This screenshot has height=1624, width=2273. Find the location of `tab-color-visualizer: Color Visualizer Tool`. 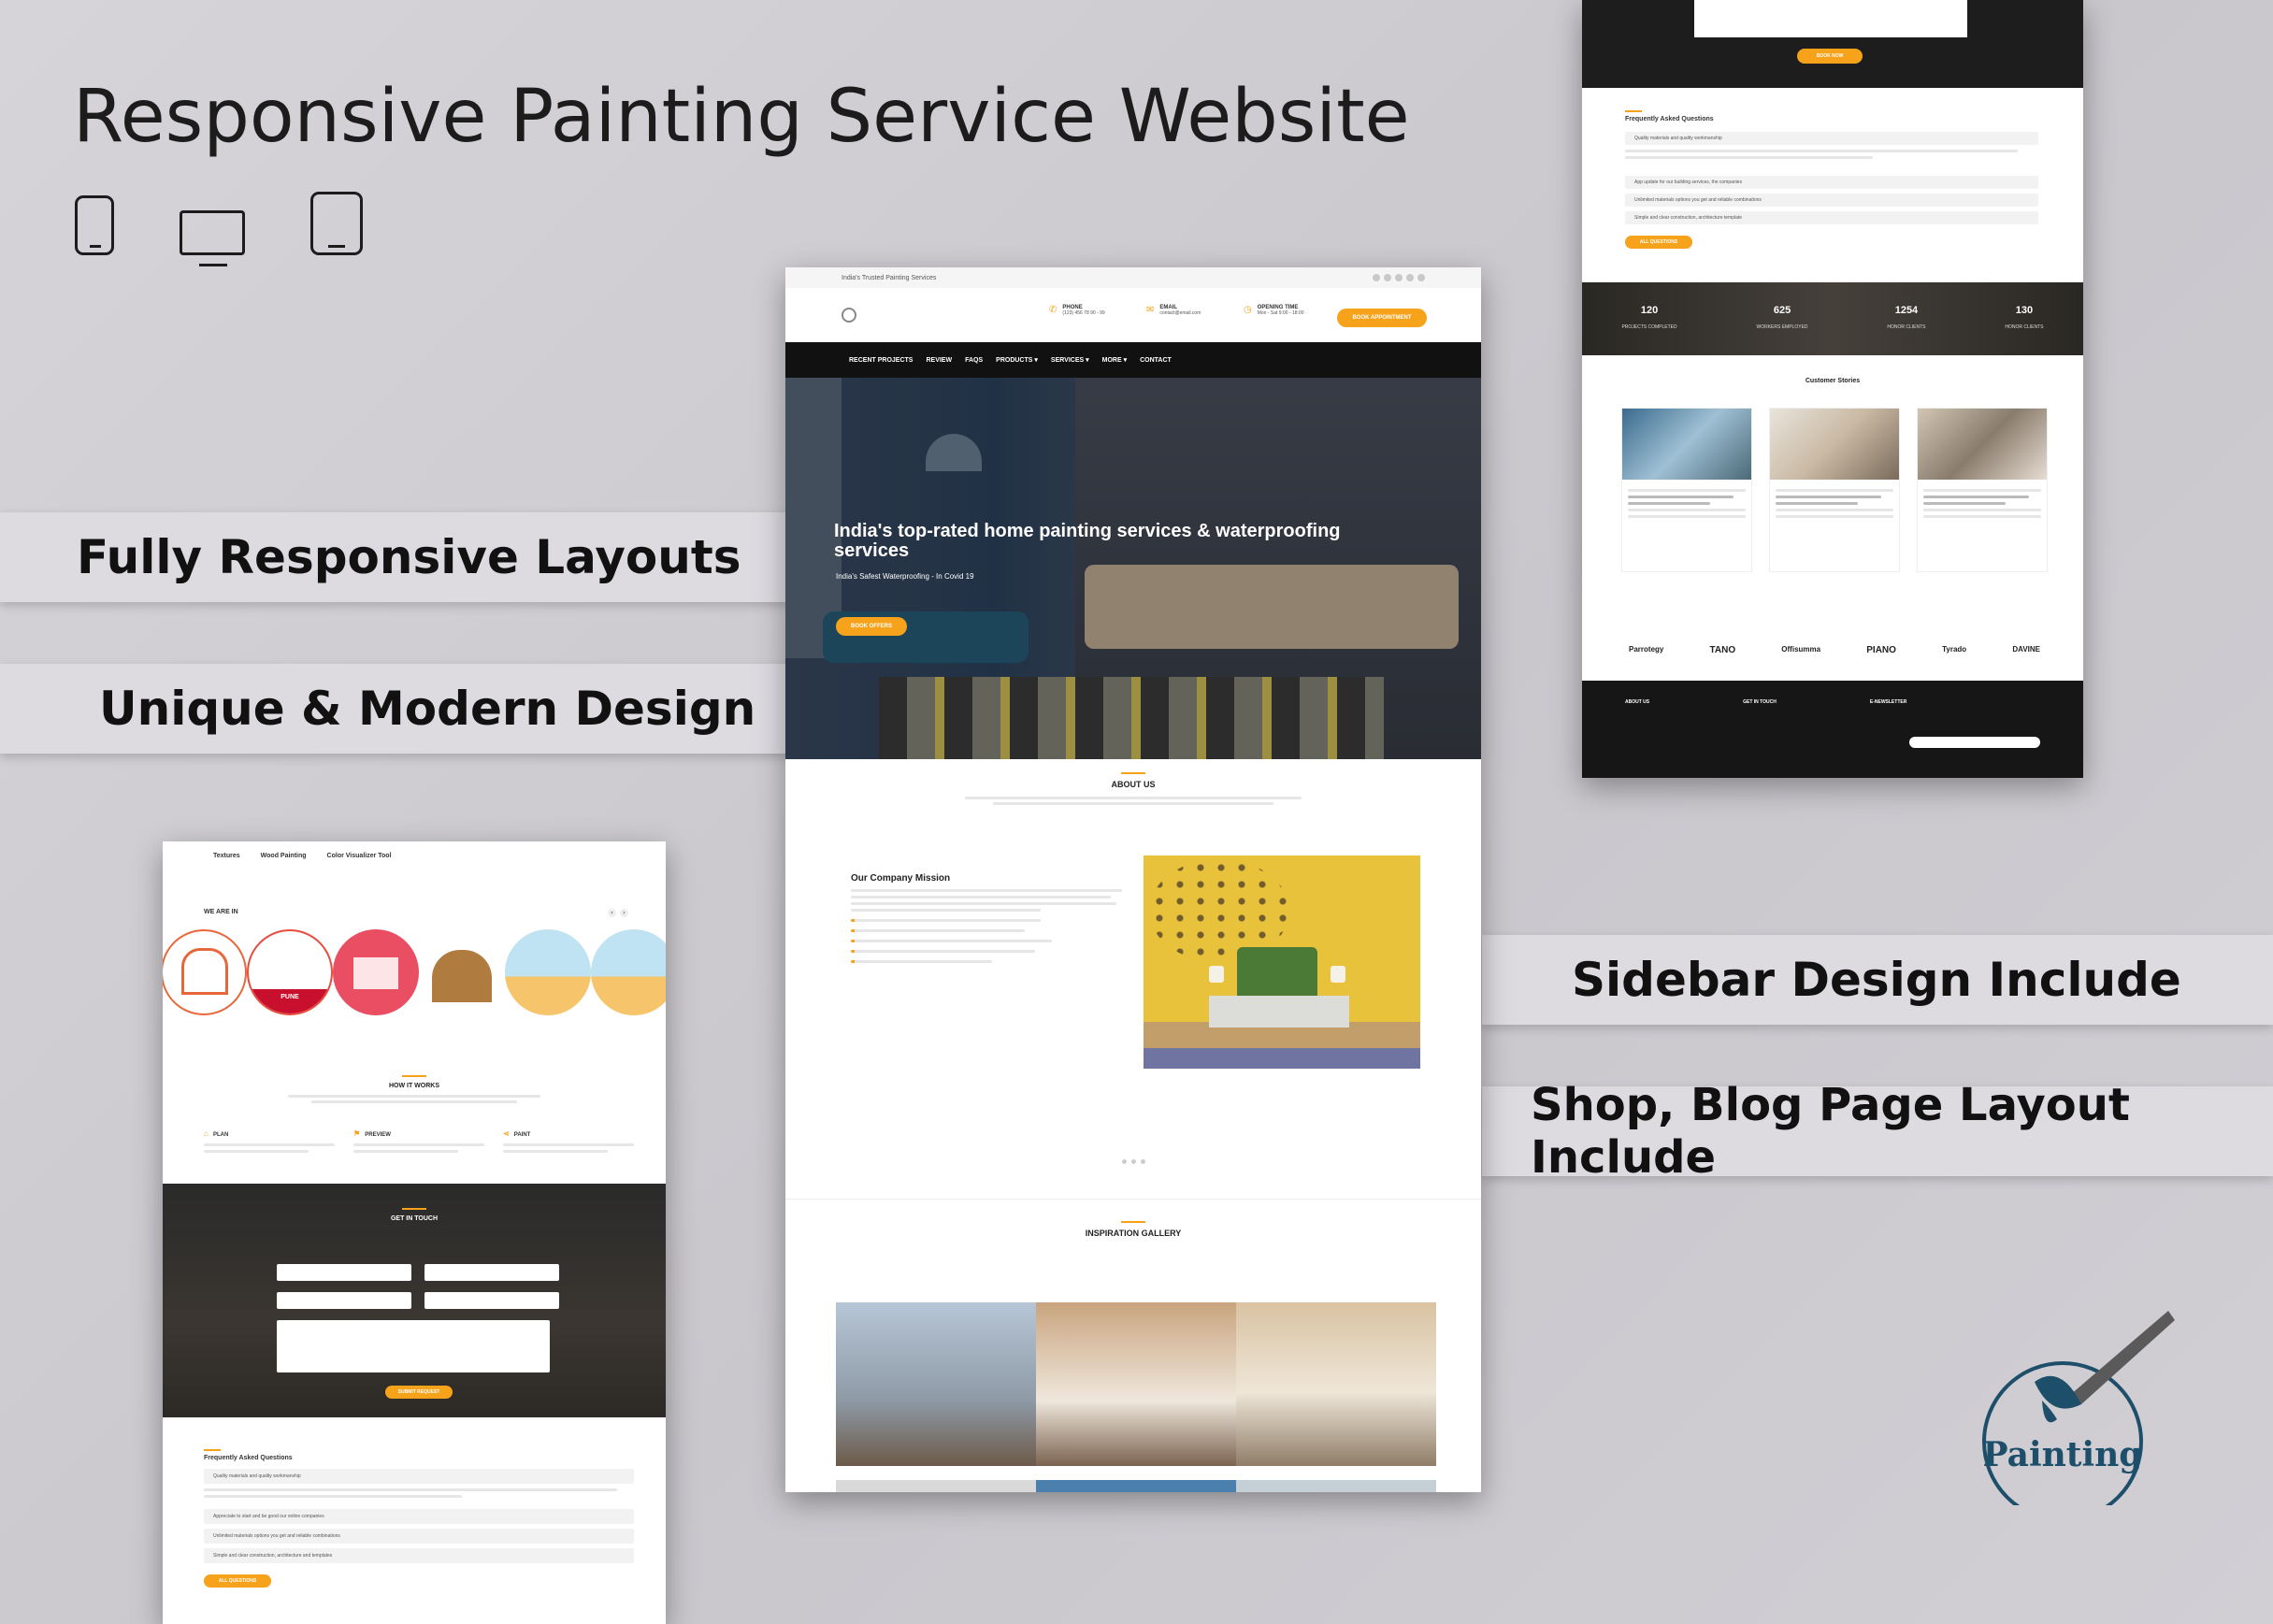

tab-color-visualizer: Color Visualizer Tool is located at coordinates (359, 856).